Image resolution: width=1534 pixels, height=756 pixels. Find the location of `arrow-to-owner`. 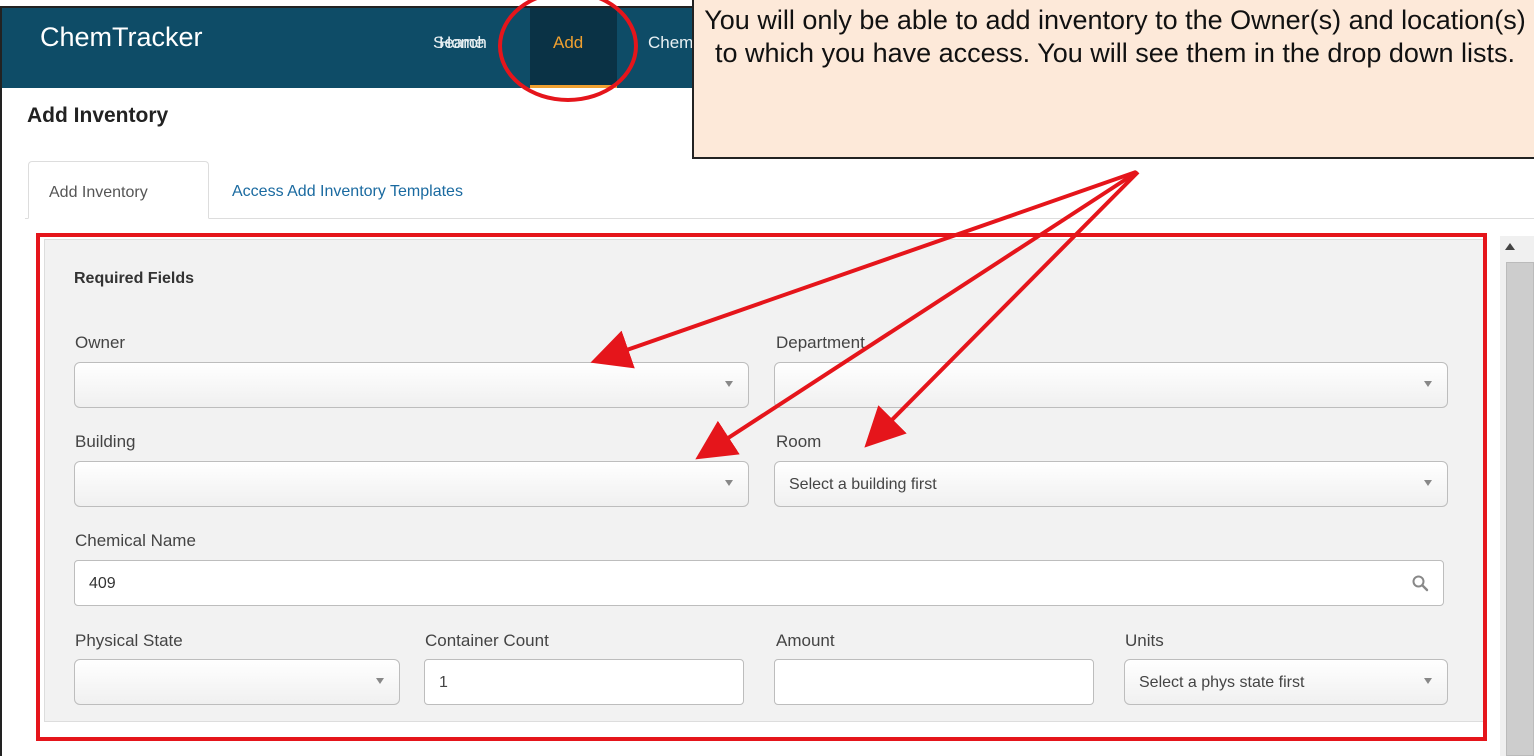

arrow-to-owner is located at coordinates (863, 269).